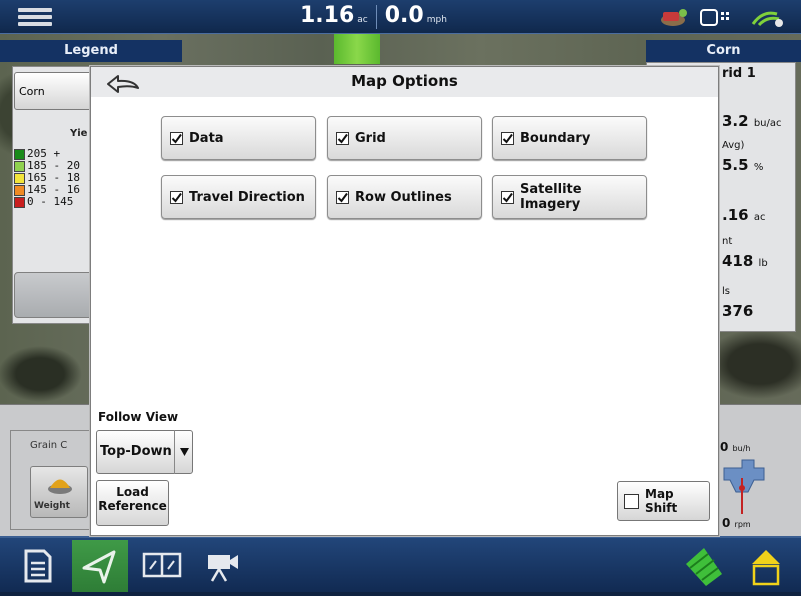 This screenshot has height=596, width=801. I want to click on scale-icon, so click(60, 486).